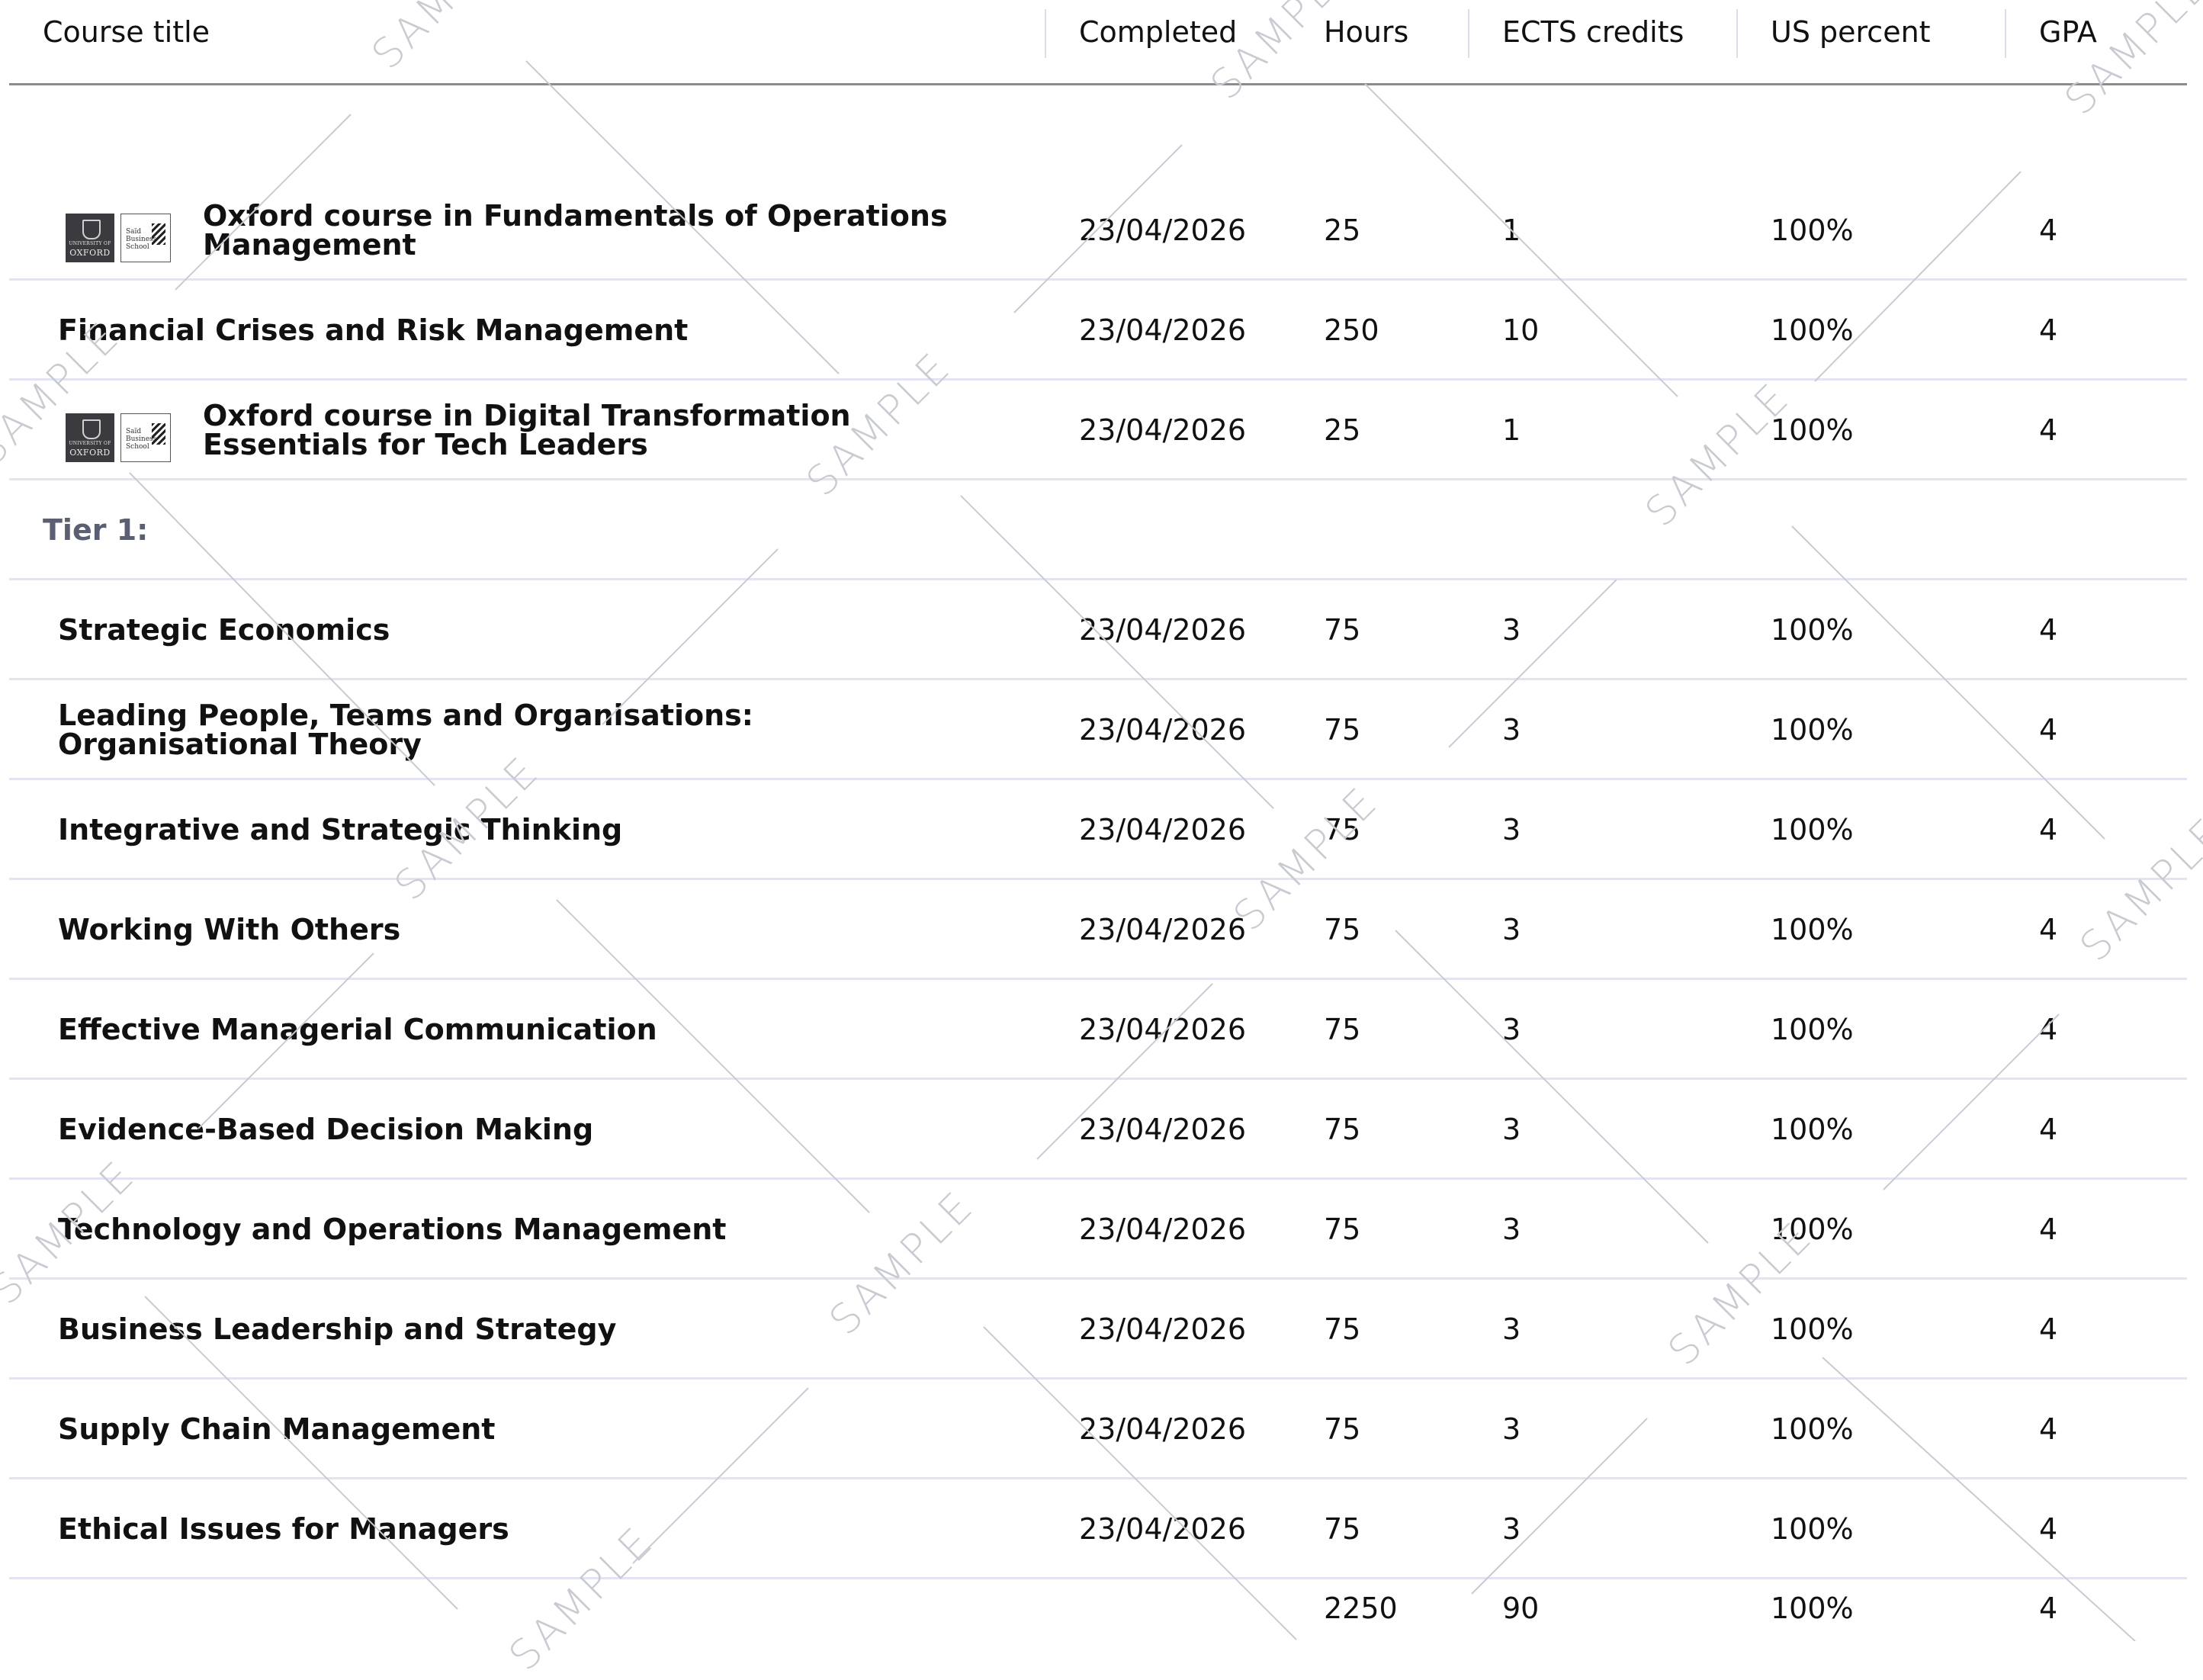  I want to click on course-title: Working With Others, so click(531, 929).